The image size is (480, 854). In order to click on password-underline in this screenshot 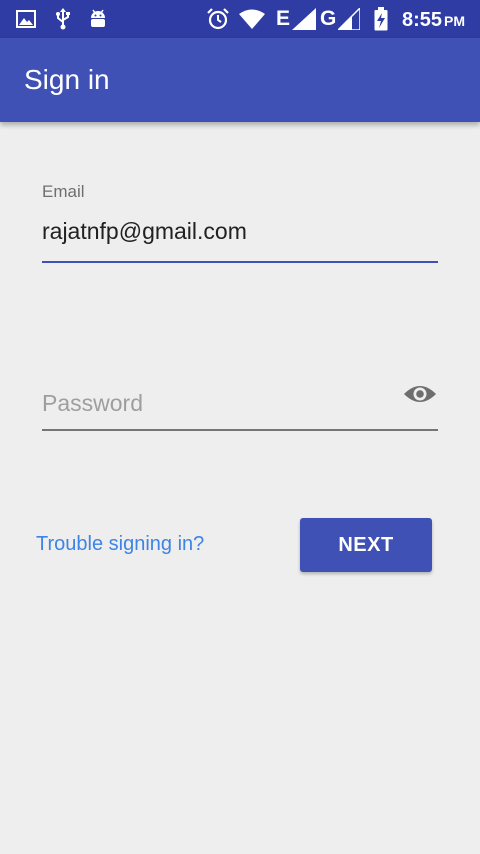, I will do `click(240, 430)`.